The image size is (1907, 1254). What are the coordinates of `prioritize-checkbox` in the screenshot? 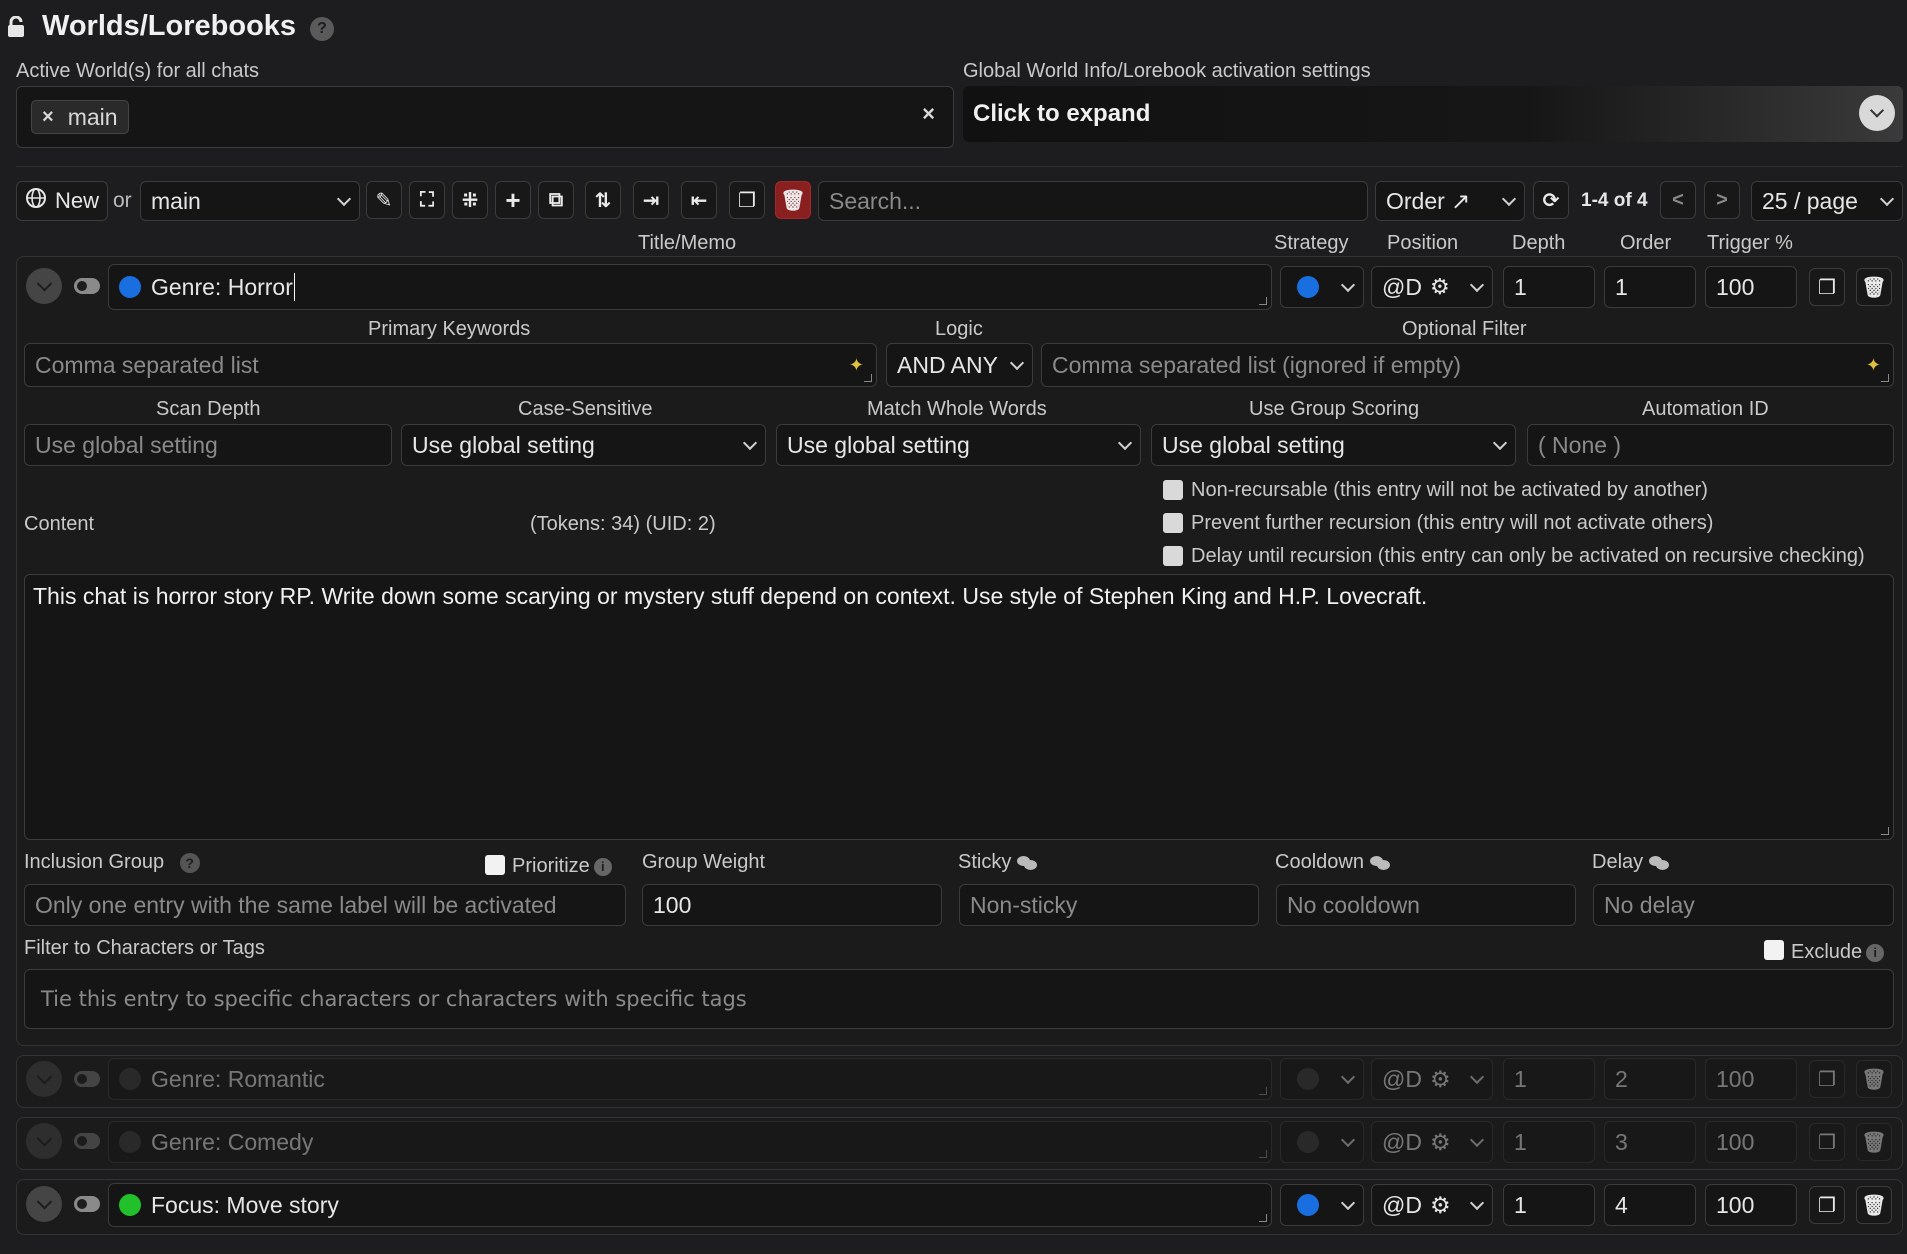 It's located at (495, 865).